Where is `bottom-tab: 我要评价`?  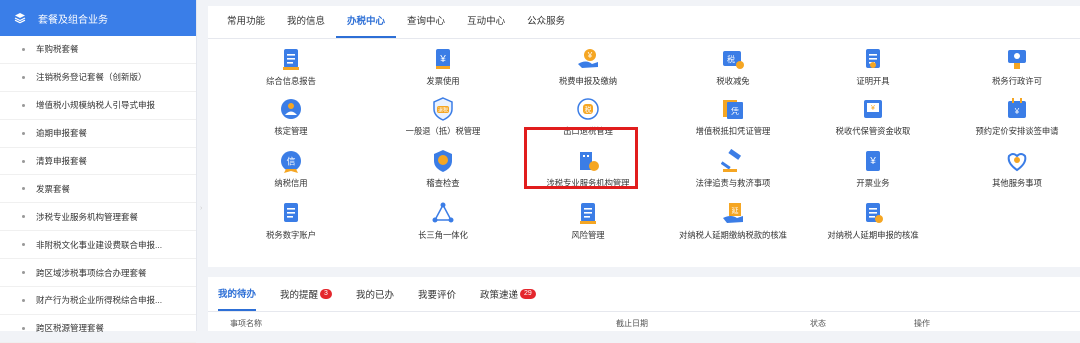
bottom-tab: 我要评价 is located at coordinates (437, 294).